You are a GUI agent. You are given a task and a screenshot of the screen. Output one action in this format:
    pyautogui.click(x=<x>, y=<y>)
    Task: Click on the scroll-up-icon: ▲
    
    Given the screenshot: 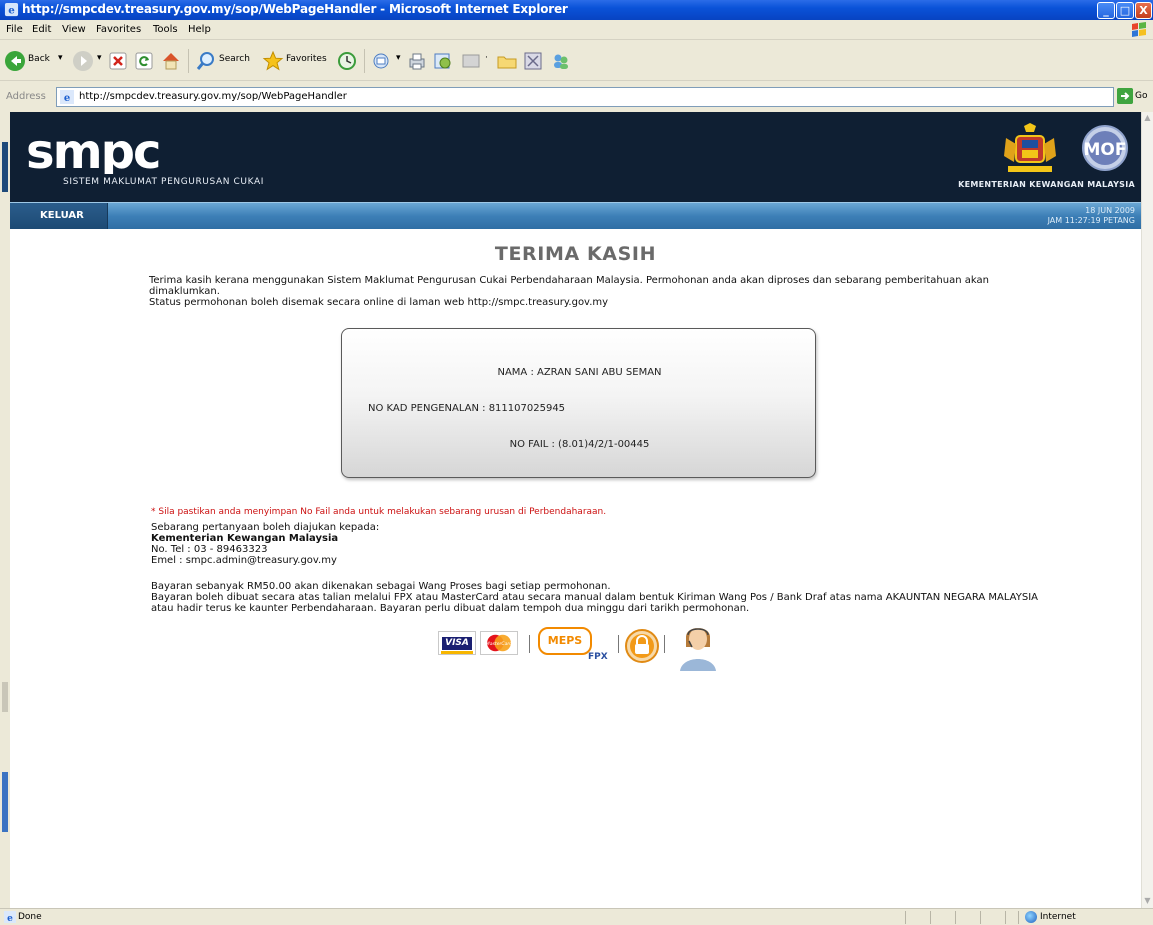 What is the action you would take?
    pyautogui.click(x=1147, y=117)
    